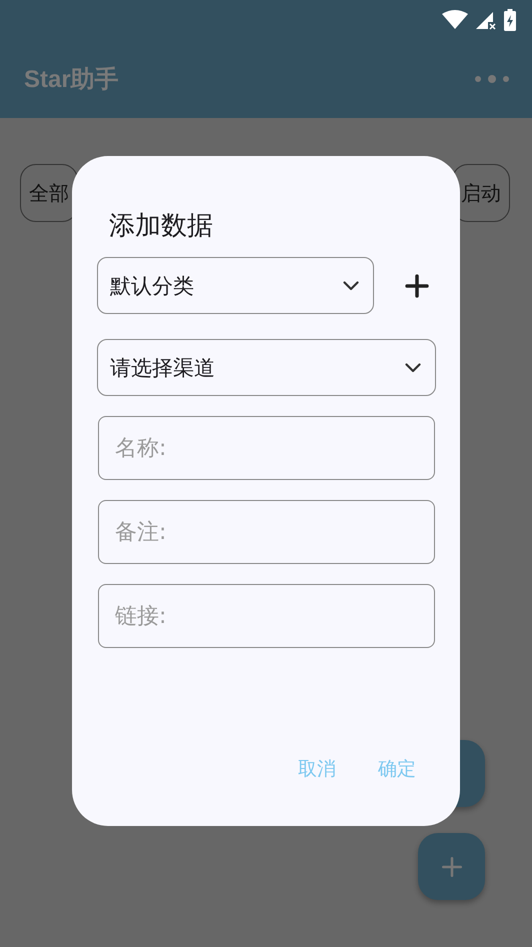 Image resolution: width=532 pixels, height=947 pixels. Describe the element at coordinates (317, 769) in the screenshot. I see `dialog-button: 取消` at that location.